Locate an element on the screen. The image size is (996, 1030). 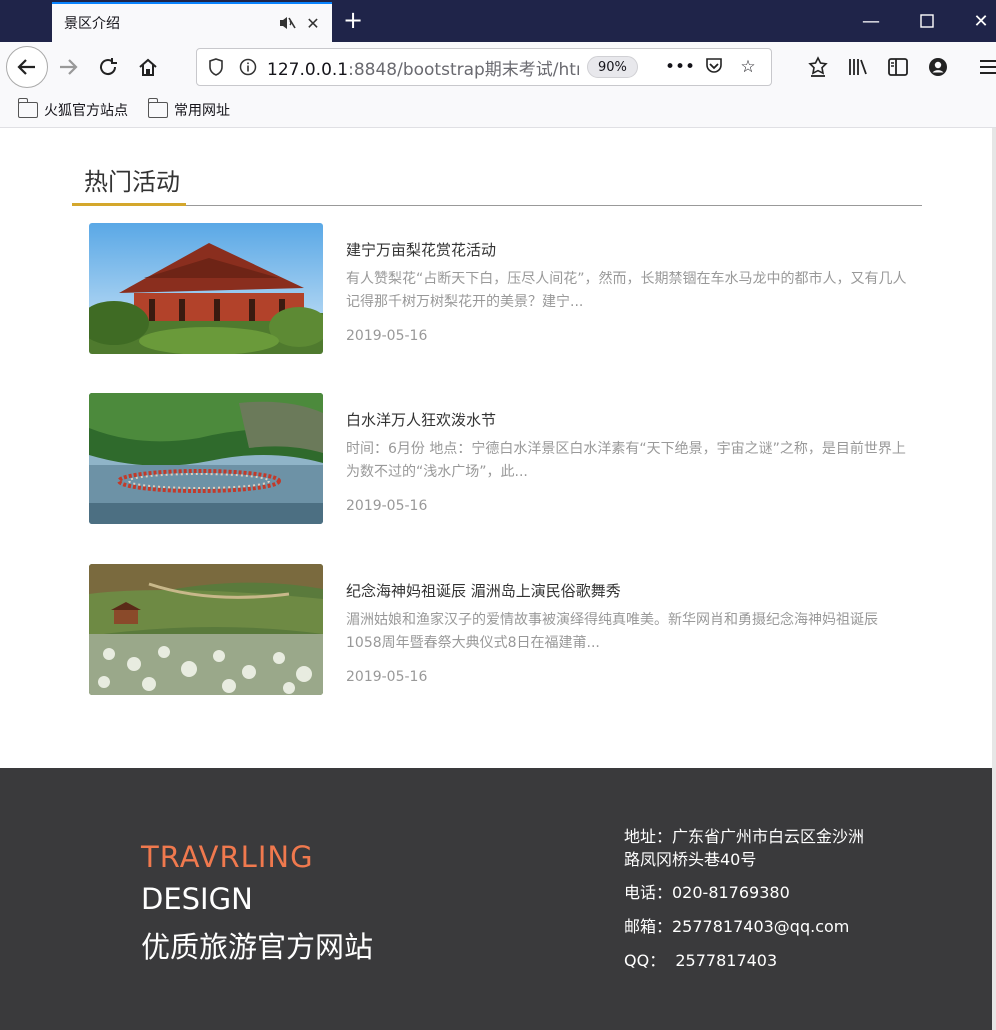
bookmark-firefox-site: 火狐官方站点 is located at coordinates (72, 109).